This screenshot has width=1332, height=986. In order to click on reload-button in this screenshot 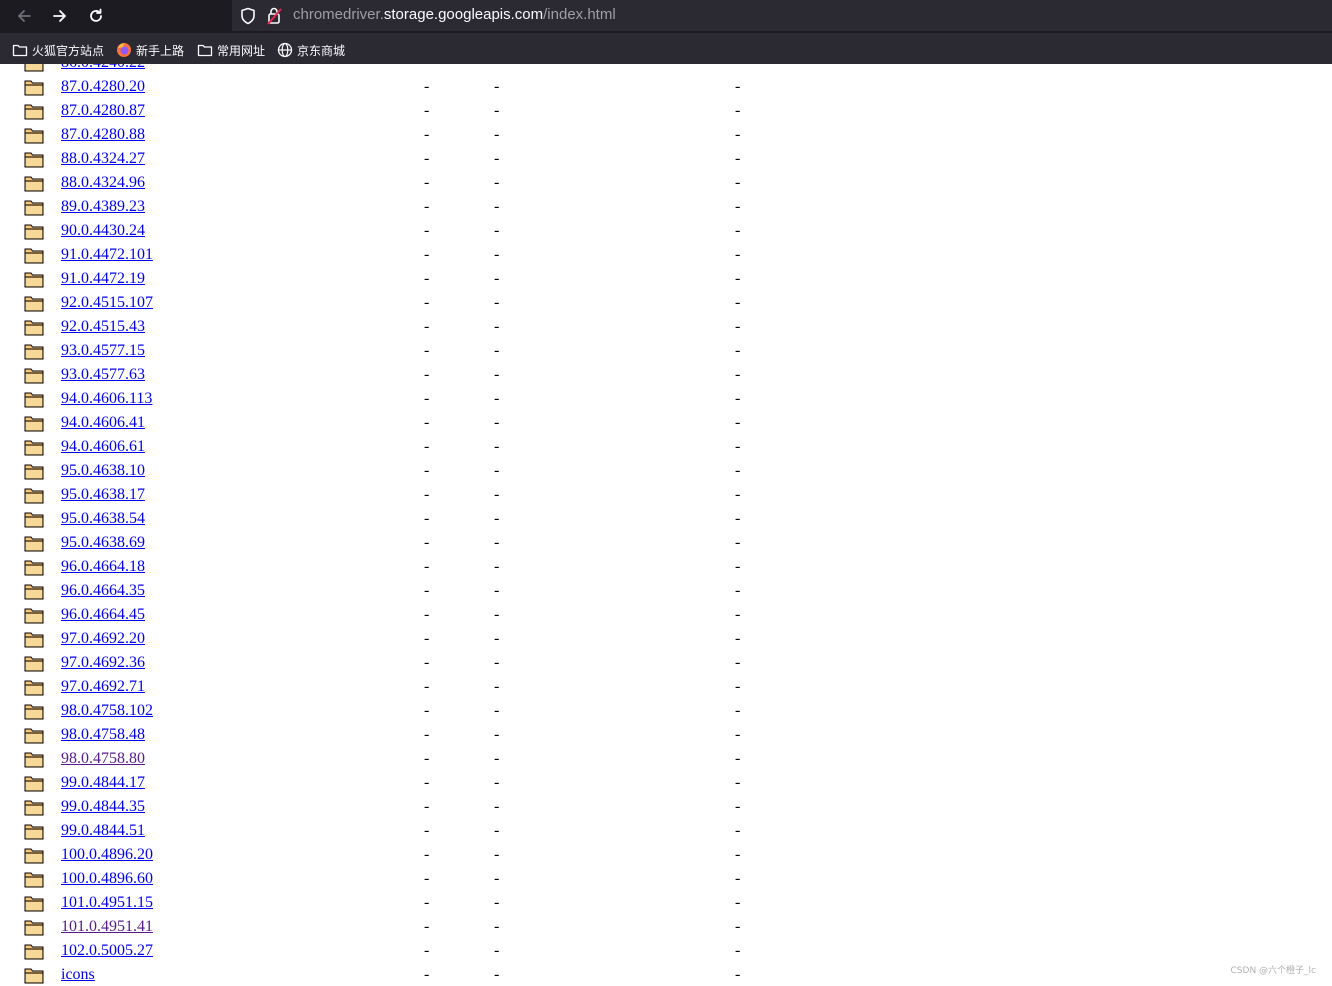, I will do `click(96, 16)`.